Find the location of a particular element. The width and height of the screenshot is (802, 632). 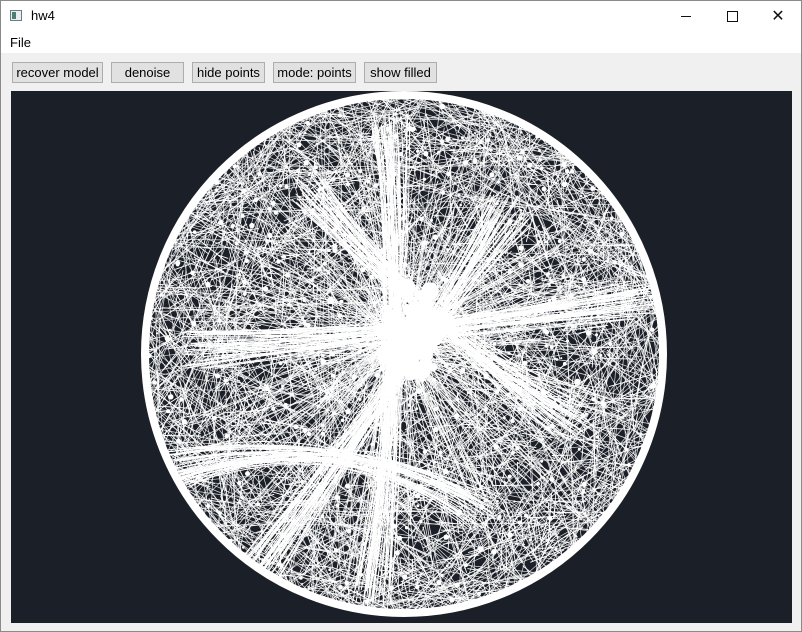

minimize-button is located at coordinates (686, 16).